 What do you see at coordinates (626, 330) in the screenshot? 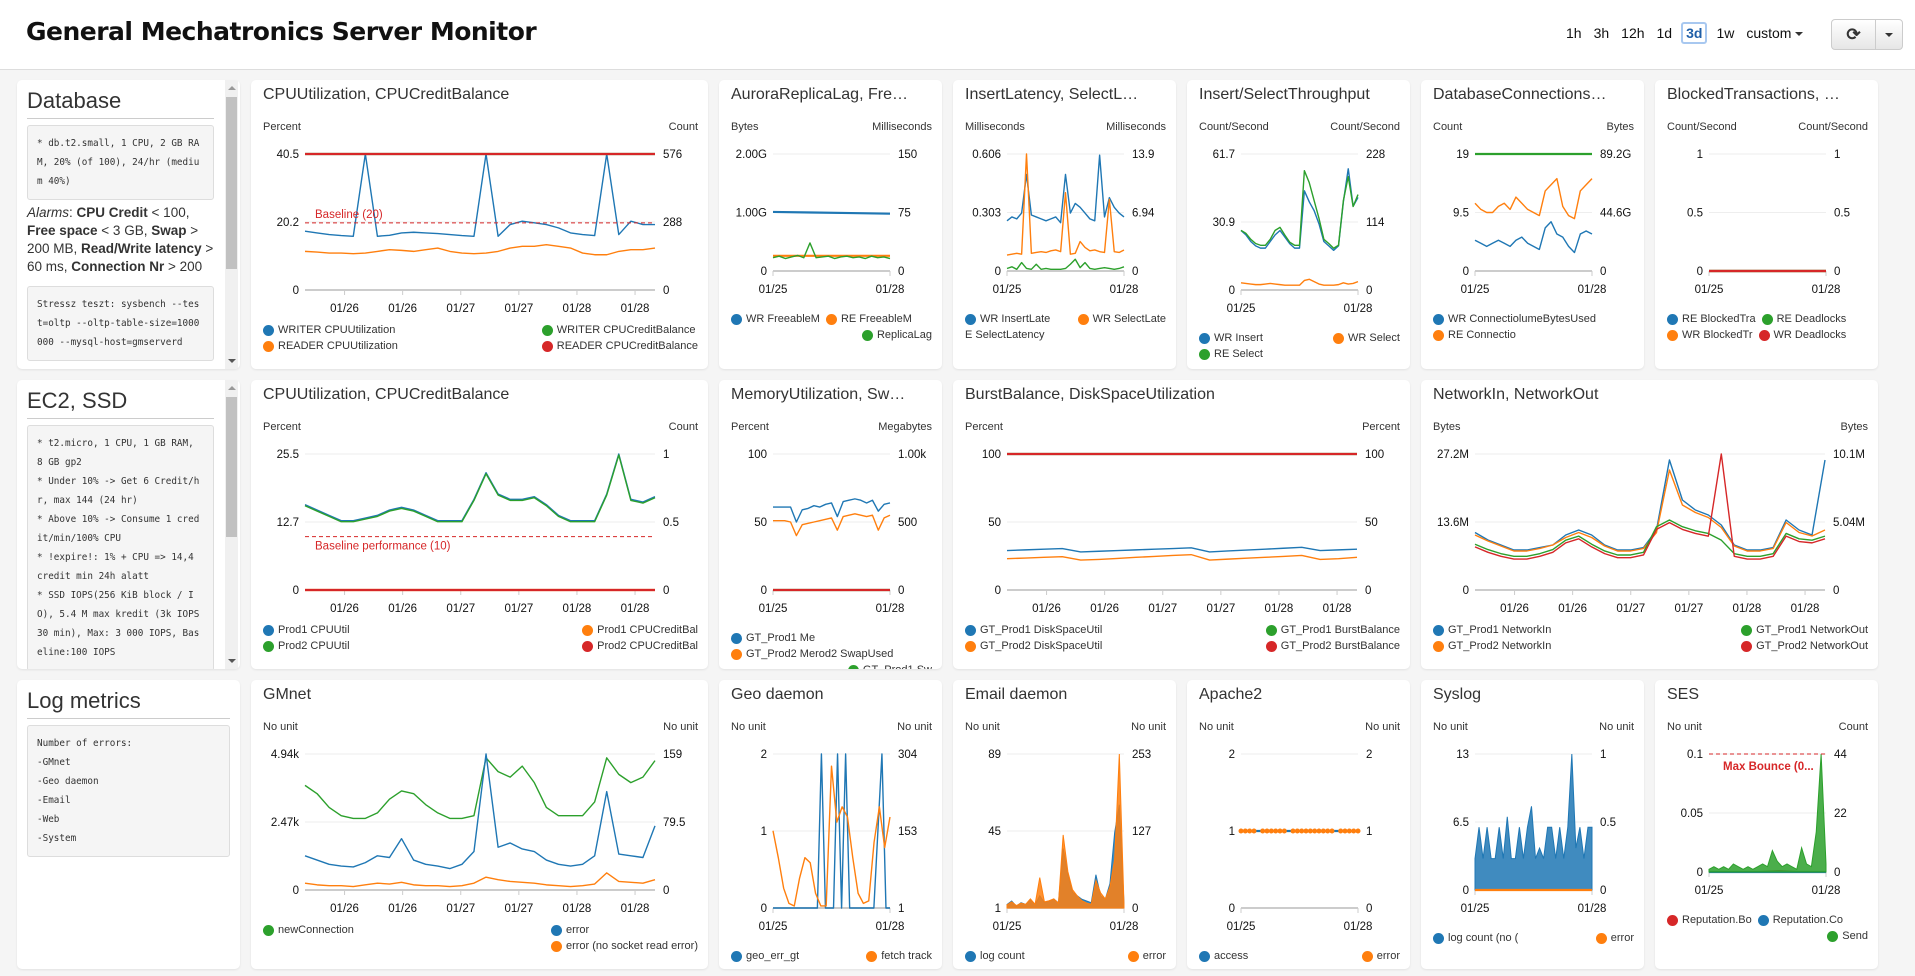
I see `legend-label: WRITER CPUCreditBalance` at bounding box center [626, 330].